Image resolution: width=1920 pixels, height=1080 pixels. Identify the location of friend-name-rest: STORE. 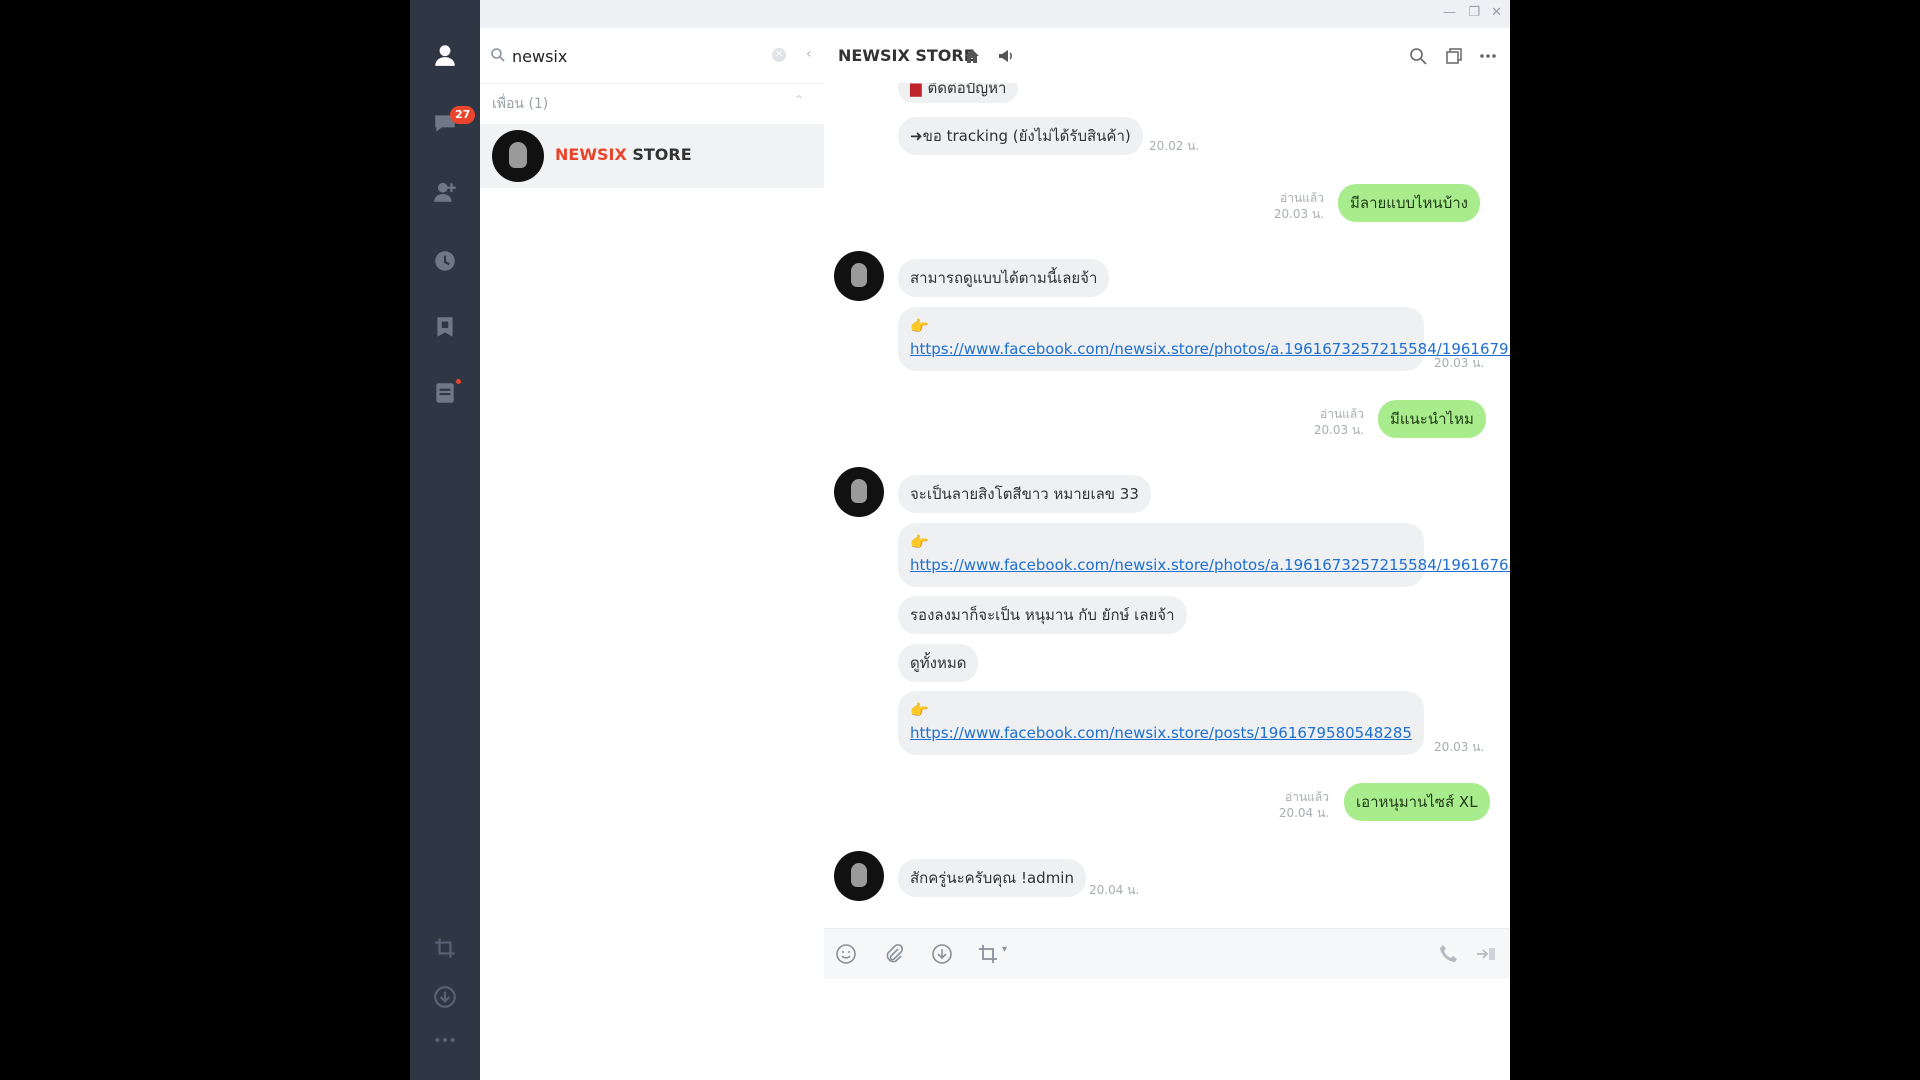
(659, 154).